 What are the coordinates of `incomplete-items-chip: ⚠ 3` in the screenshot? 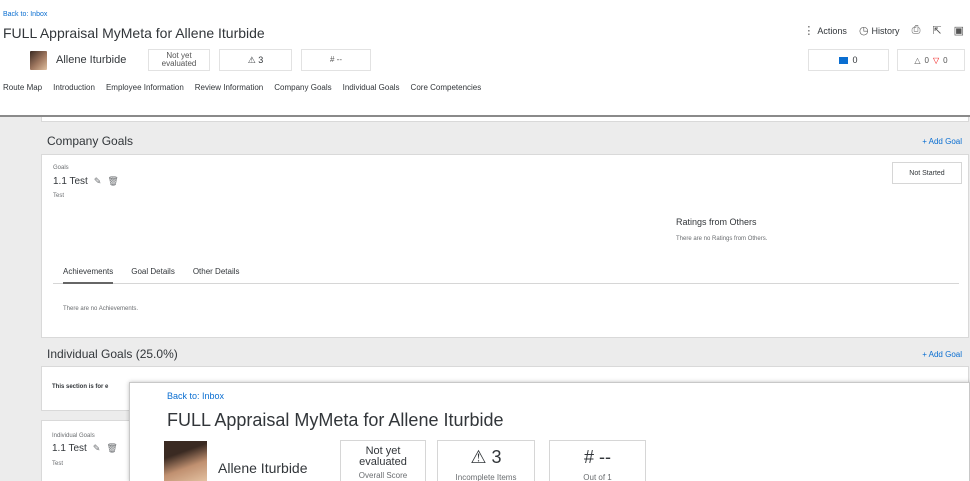 It's located at (255, 60).